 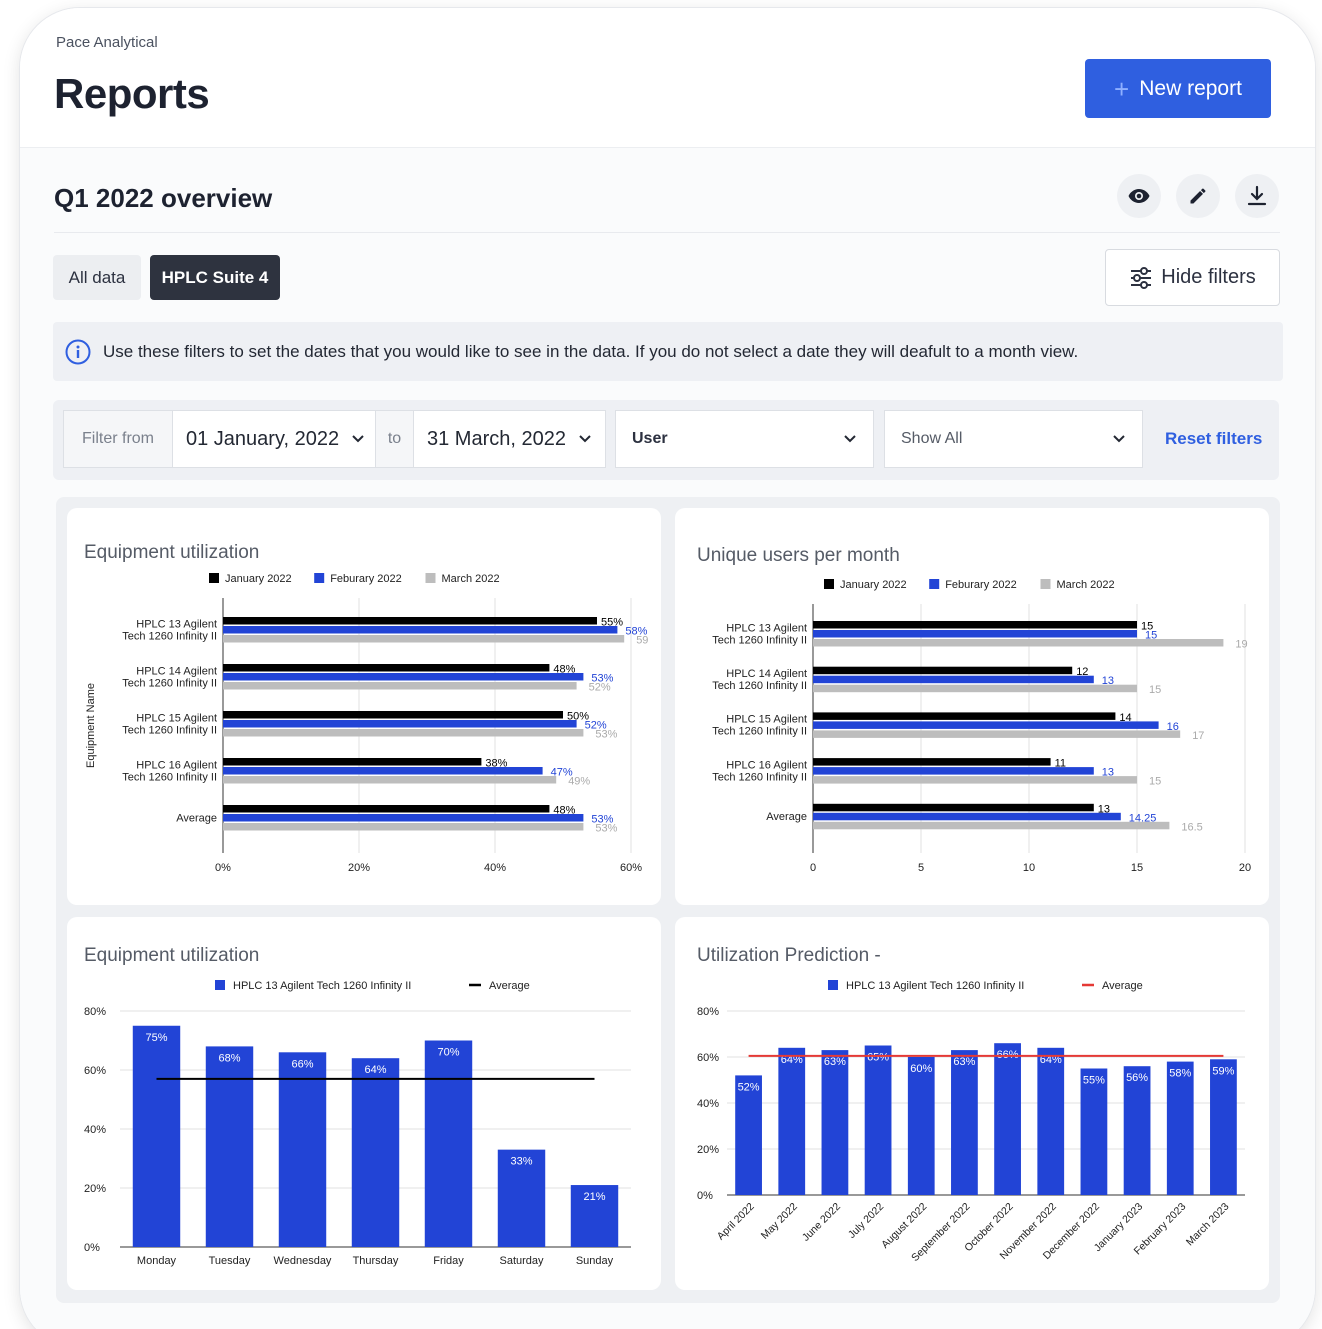 I want to click on from-date-select: 01 January, 2022, so click(x=274, y=439).